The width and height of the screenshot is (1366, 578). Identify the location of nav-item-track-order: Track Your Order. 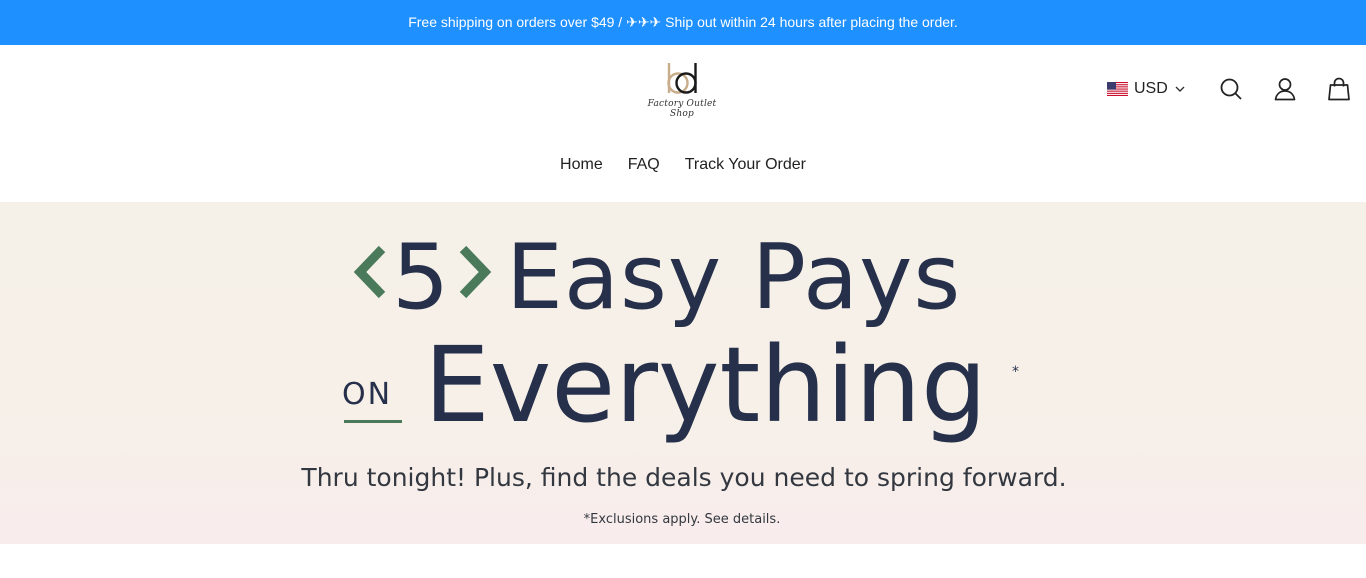
(745, 167).